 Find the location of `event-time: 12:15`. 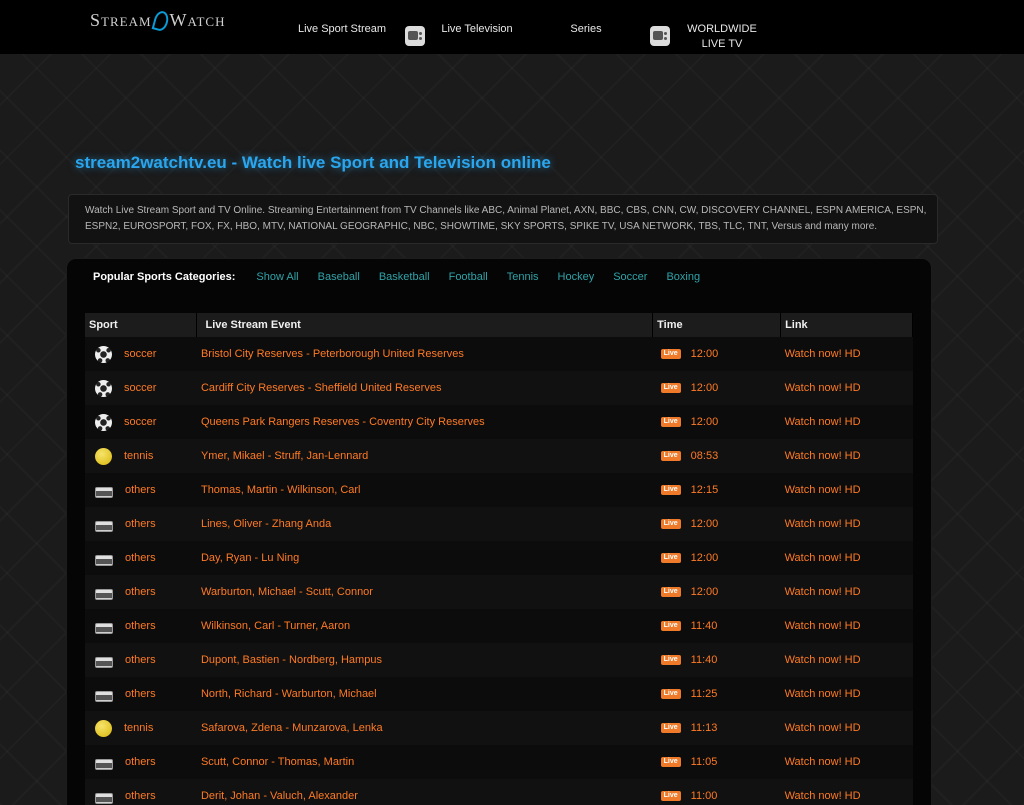

event-time: 12:15 is located at coordinates (704, 490).